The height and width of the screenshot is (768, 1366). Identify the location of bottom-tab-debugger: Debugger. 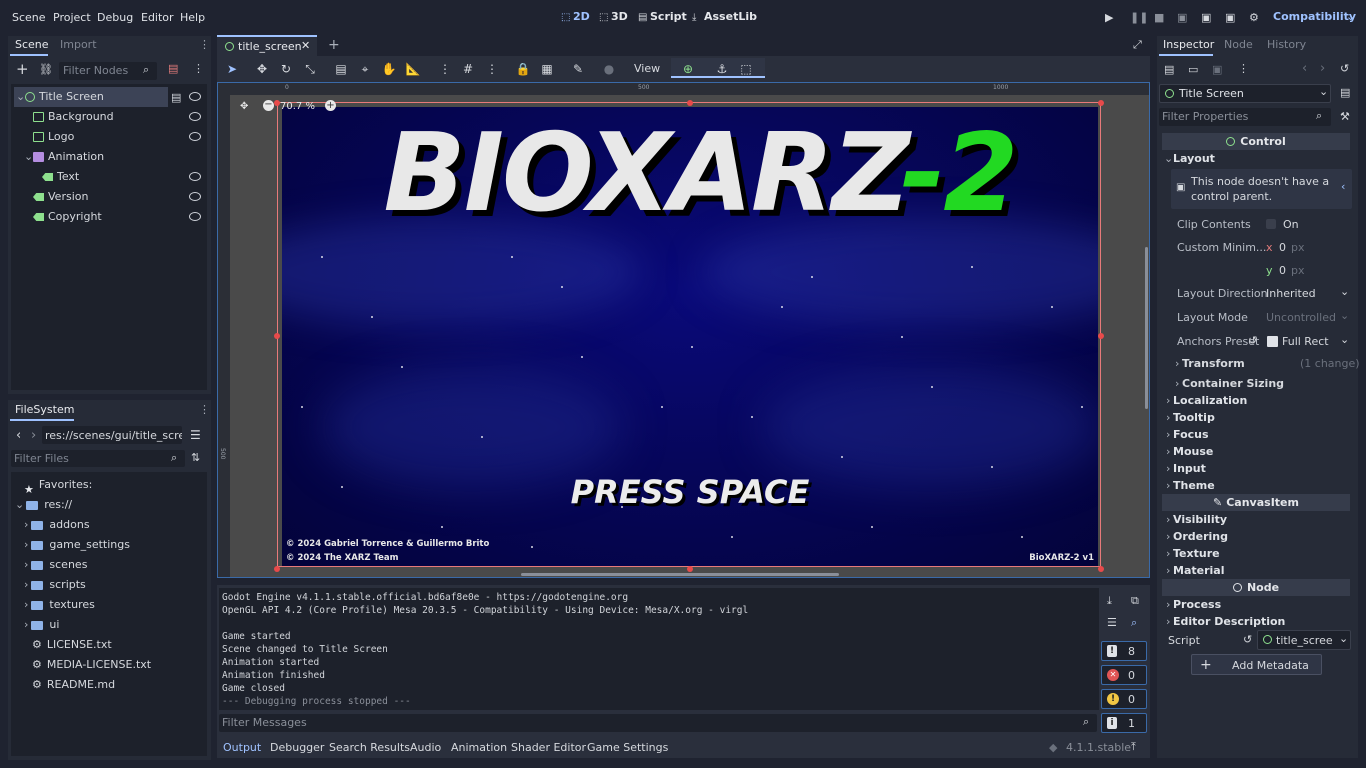
(297, 747).